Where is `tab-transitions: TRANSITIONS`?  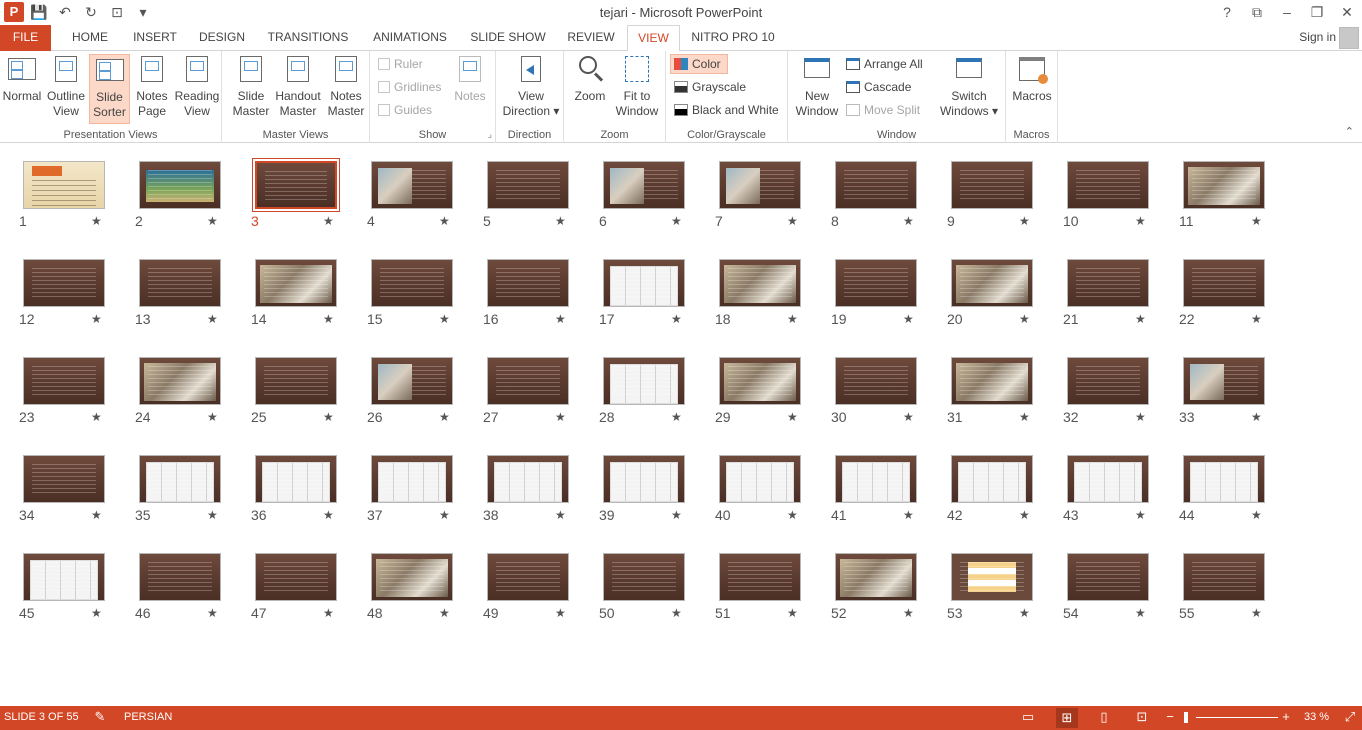 tab-transitions: TRANSITIONS is located at coordinates (308, 38).